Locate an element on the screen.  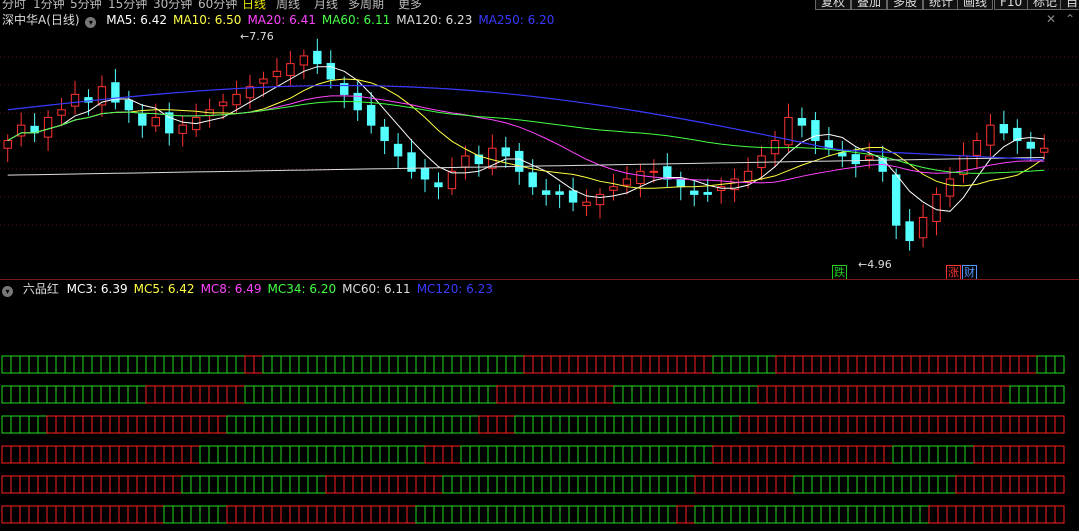
chevron-up-icon: ⌃ is located at coordinates (1070, 19).